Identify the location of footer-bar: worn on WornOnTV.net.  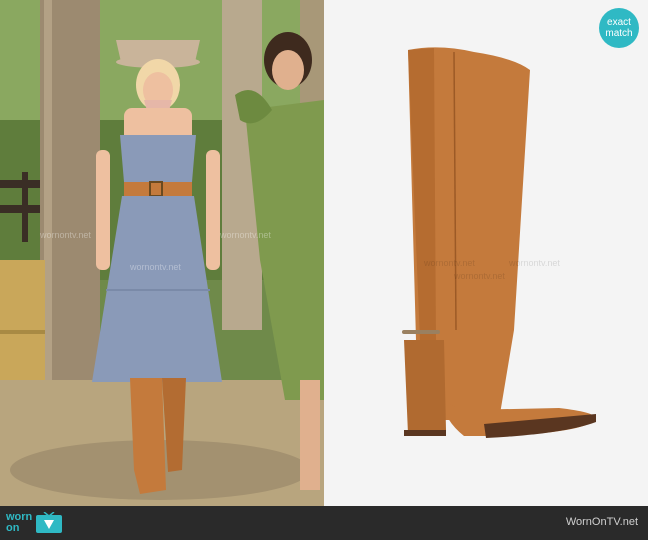
(324, 523).